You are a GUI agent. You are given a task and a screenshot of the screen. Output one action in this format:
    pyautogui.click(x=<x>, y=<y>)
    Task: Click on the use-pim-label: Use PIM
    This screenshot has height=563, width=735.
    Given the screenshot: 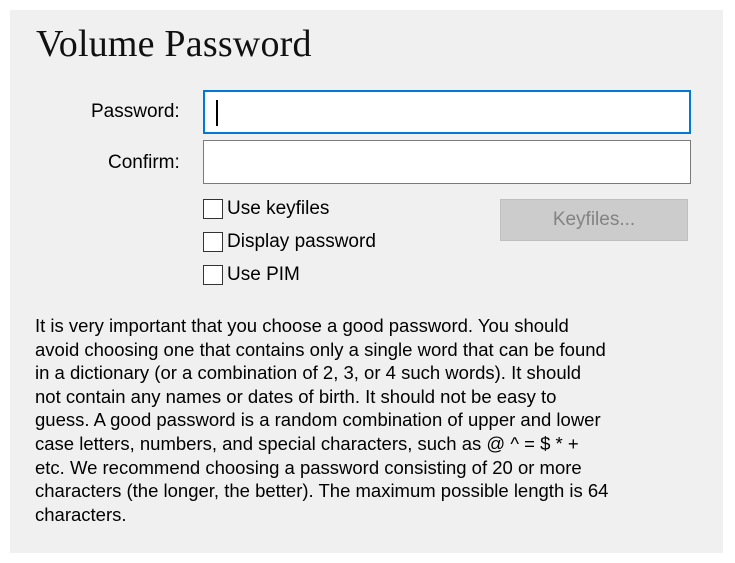 What is the action you would take?
    pyautogui.click(x=263, y=274)
    